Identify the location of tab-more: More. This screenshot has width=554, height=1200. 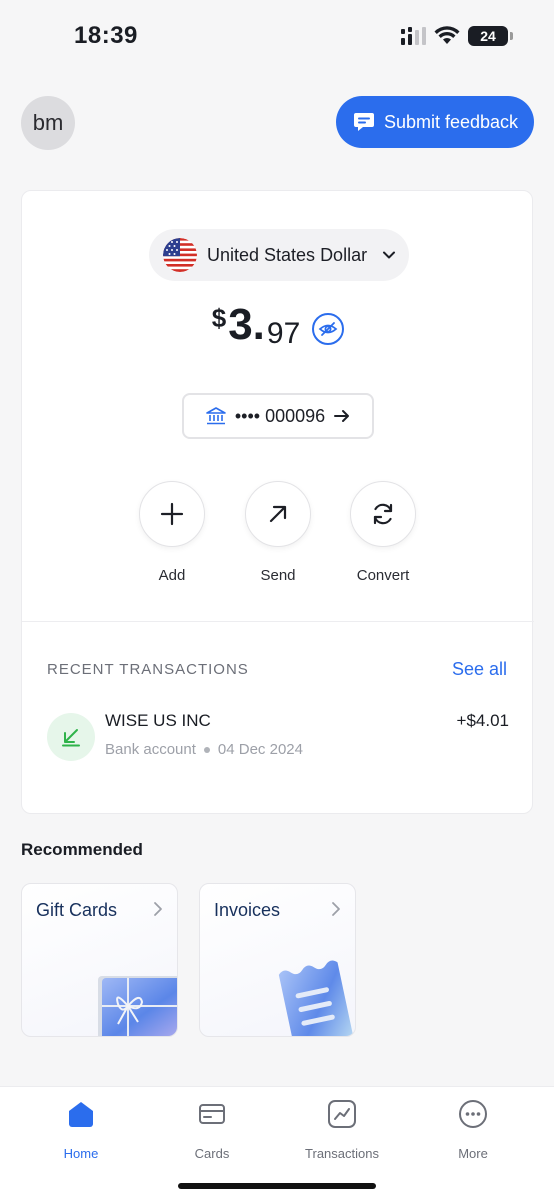
(473, 1130).